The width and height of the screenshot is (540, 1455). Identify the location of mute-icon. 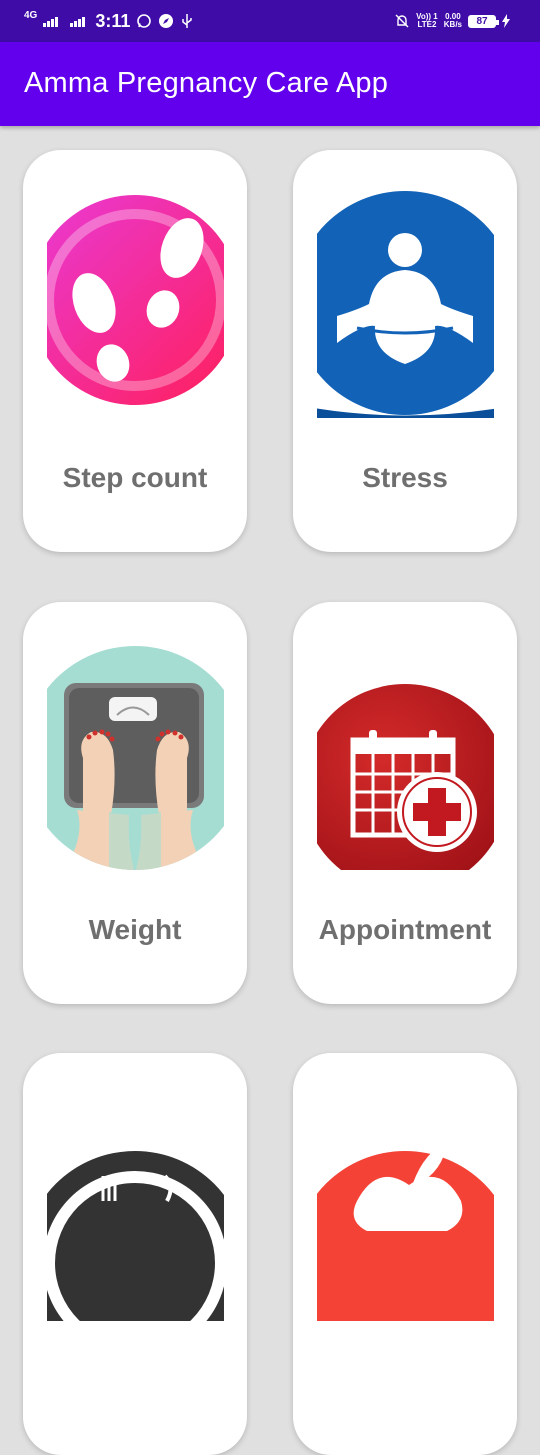
(402, 21).